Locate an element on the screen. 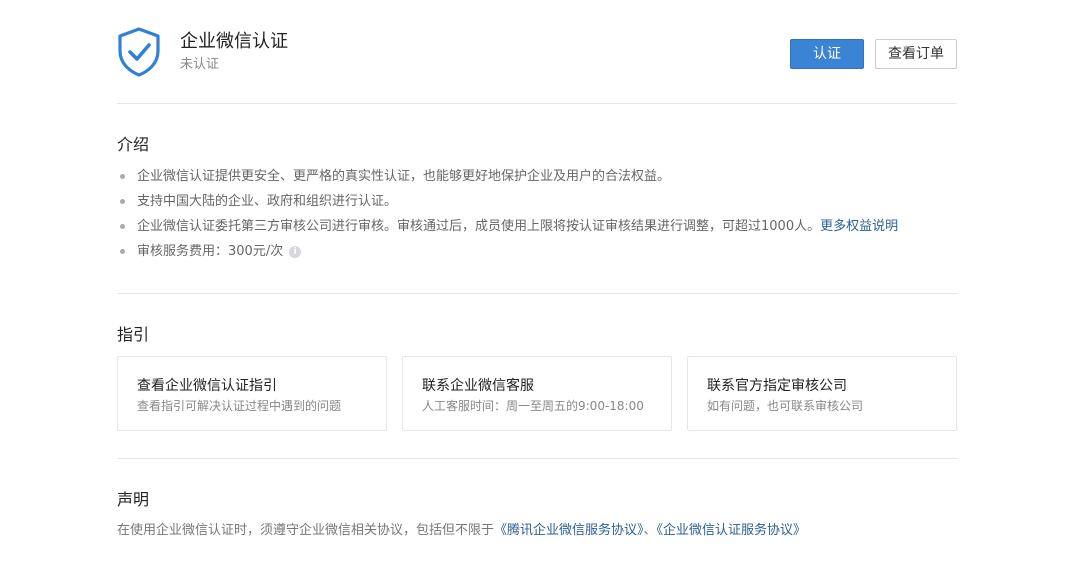 The image size is (1072, 566). list-item: 支持中国大陆的企业、政府和组织进行认证。 is located at coordinates (537, 201).